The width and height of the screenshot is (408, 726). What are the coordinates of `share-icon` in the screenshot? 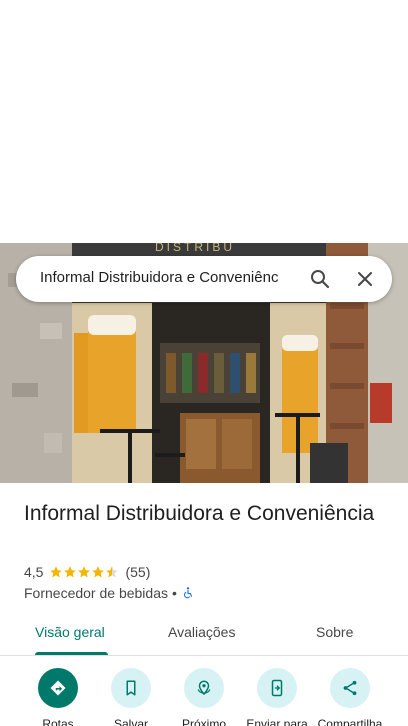 It's located at (350, 688).